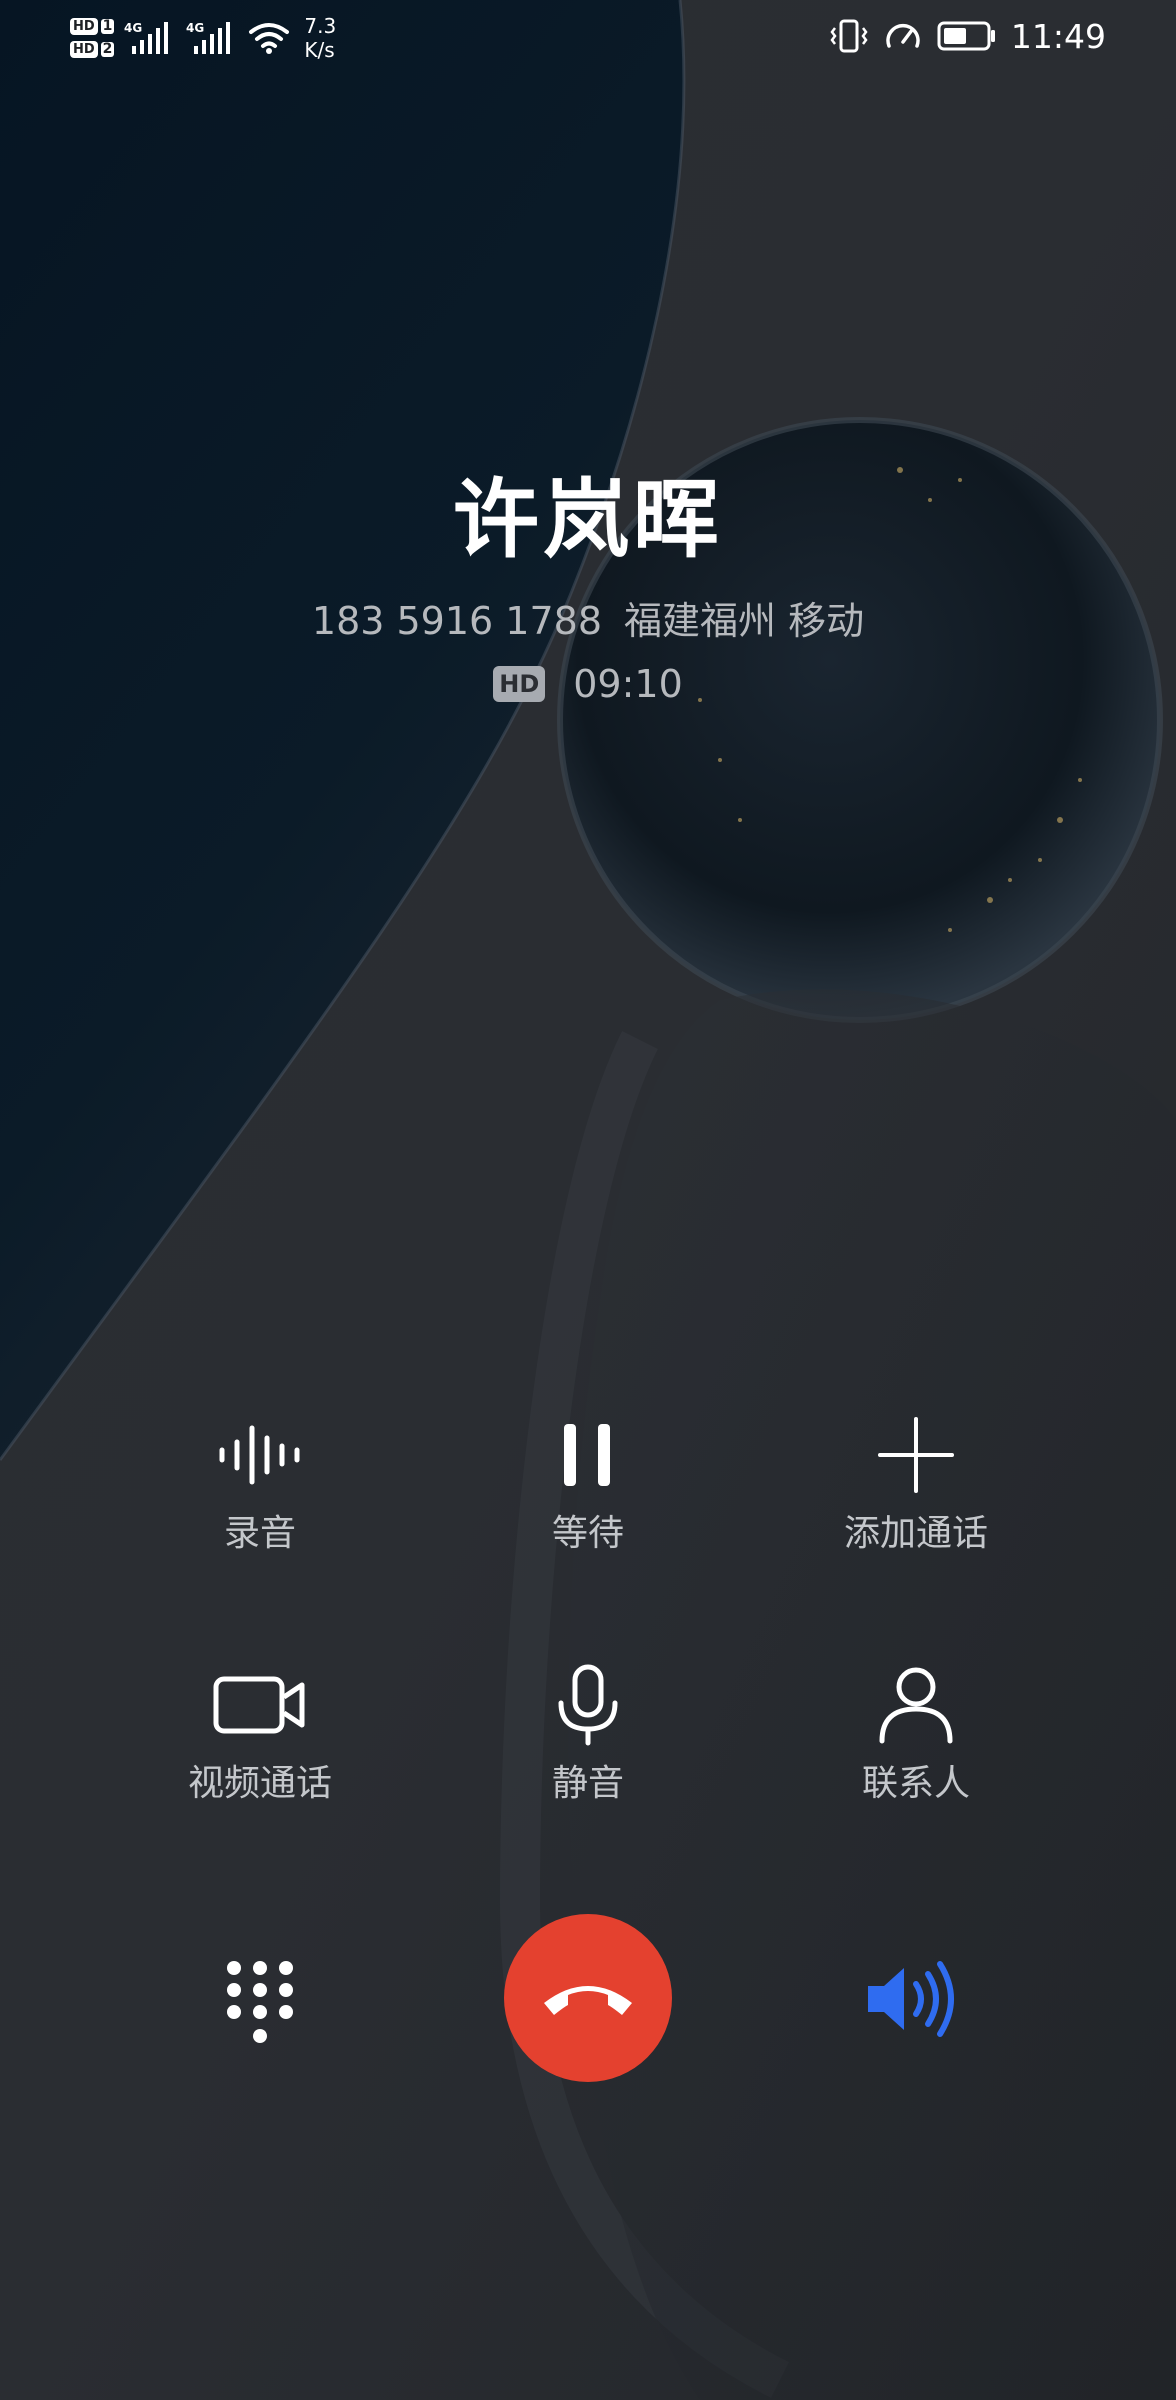 Image resolution: width=1176 pixels, height=2400 pixels. I want to click on hold-label: 等待, so click(587, 1533).